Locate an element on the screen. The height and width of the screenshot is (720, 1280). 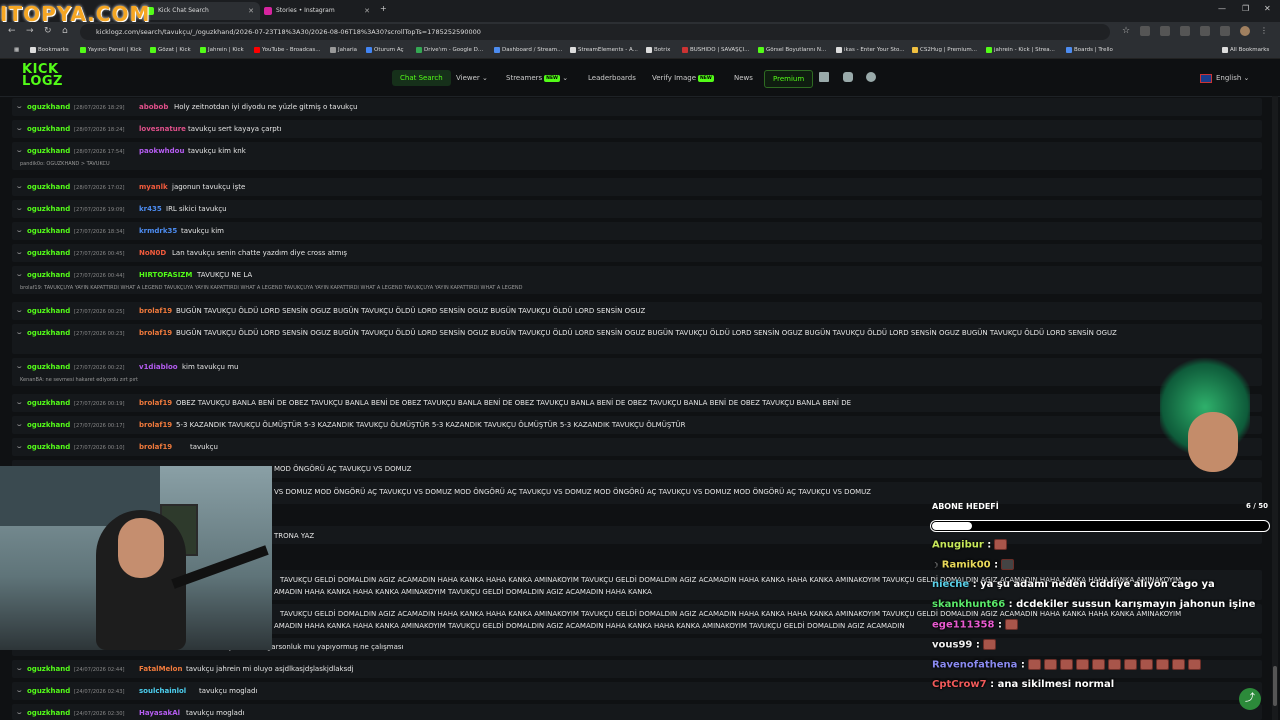
language-selector: English ⌄ is located at coordinates (1224, 78).